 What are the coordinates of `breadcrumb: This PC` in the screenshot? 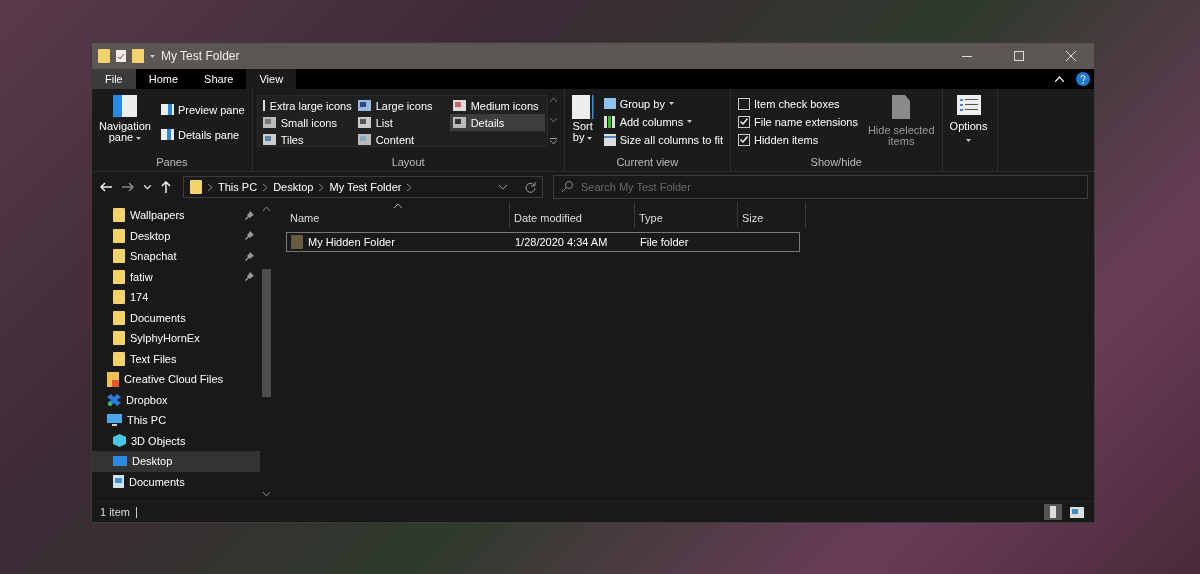 It's located at (238, 187).